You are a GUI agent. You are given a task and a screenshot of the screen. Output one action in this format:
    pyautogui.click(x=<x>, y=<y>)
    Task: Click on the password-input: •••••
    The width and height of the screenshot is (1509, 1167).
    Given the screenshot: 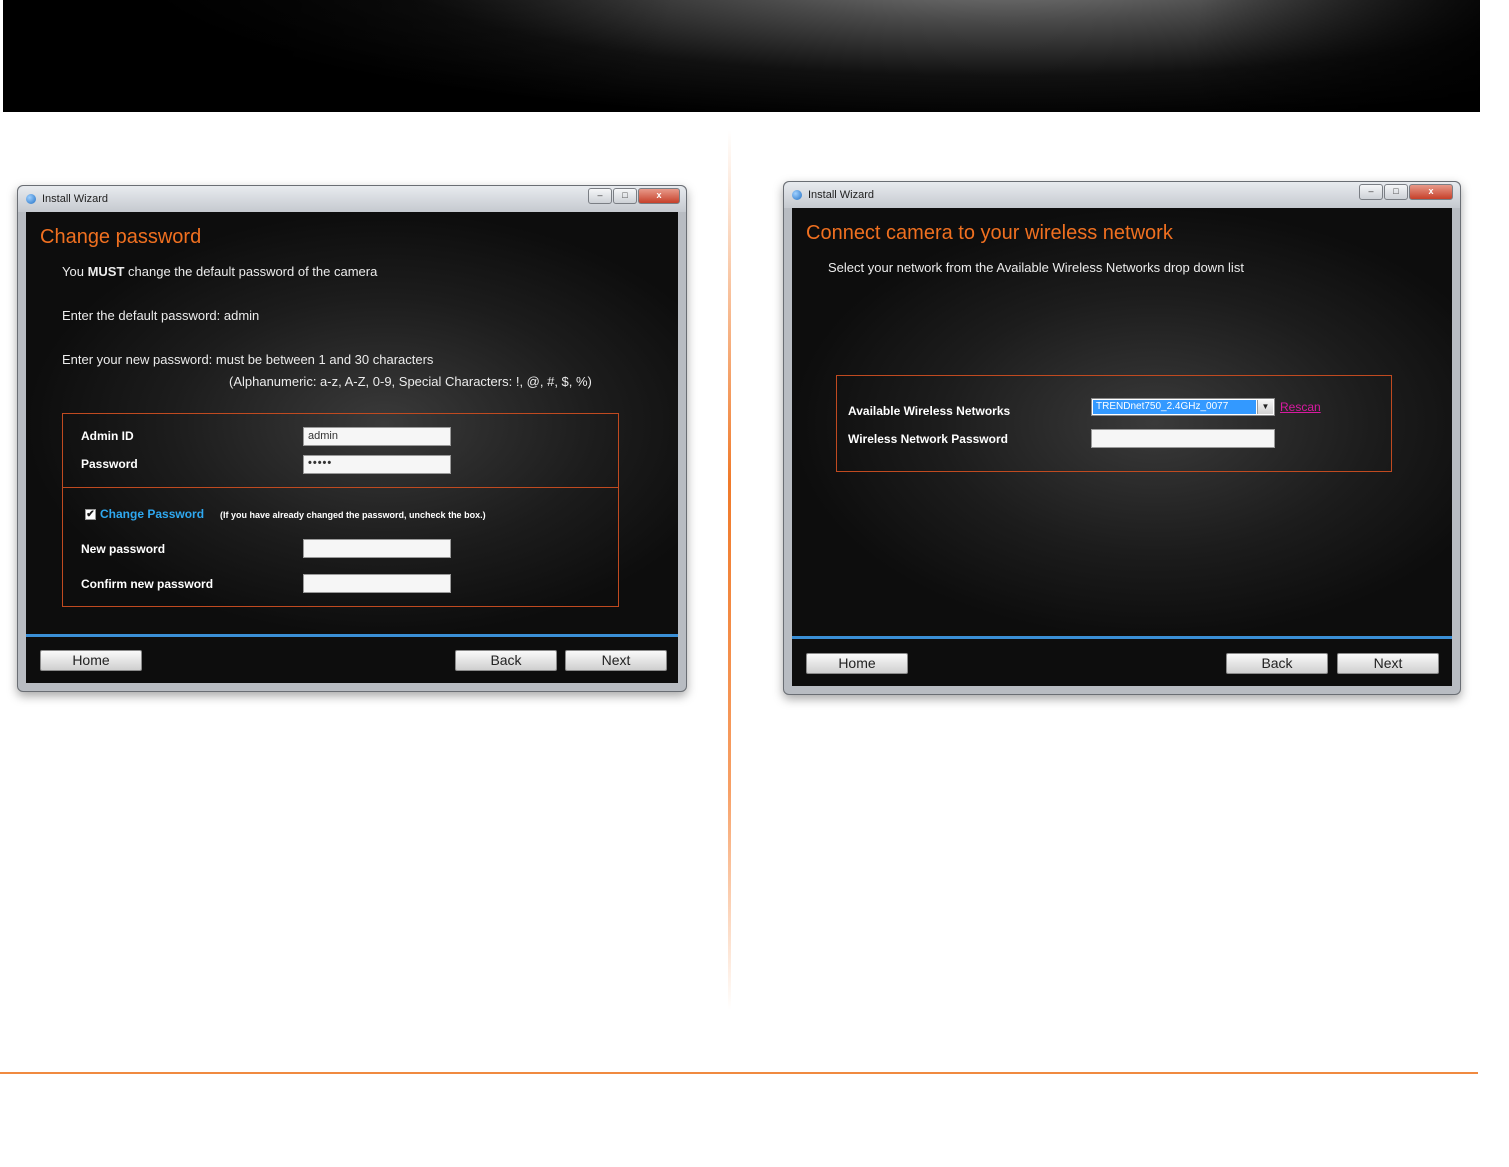 What is the action you would take?
    pyautogui.click(x=377, y=464)
    